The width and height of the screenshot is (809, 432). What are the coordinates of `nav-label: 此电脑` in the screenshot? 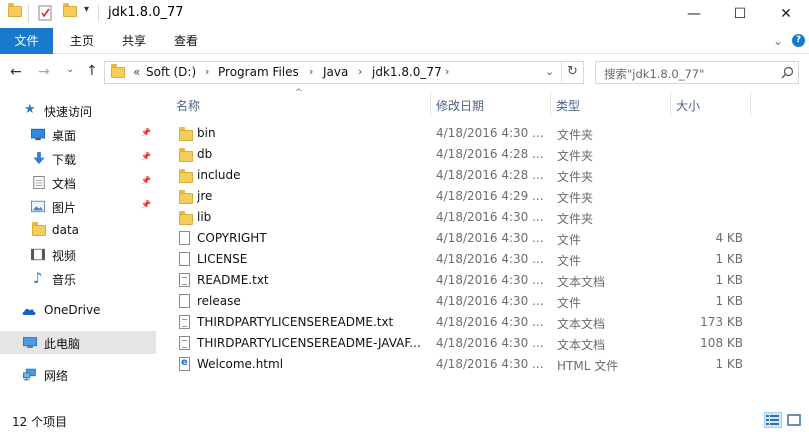 It's located at (62, 344).